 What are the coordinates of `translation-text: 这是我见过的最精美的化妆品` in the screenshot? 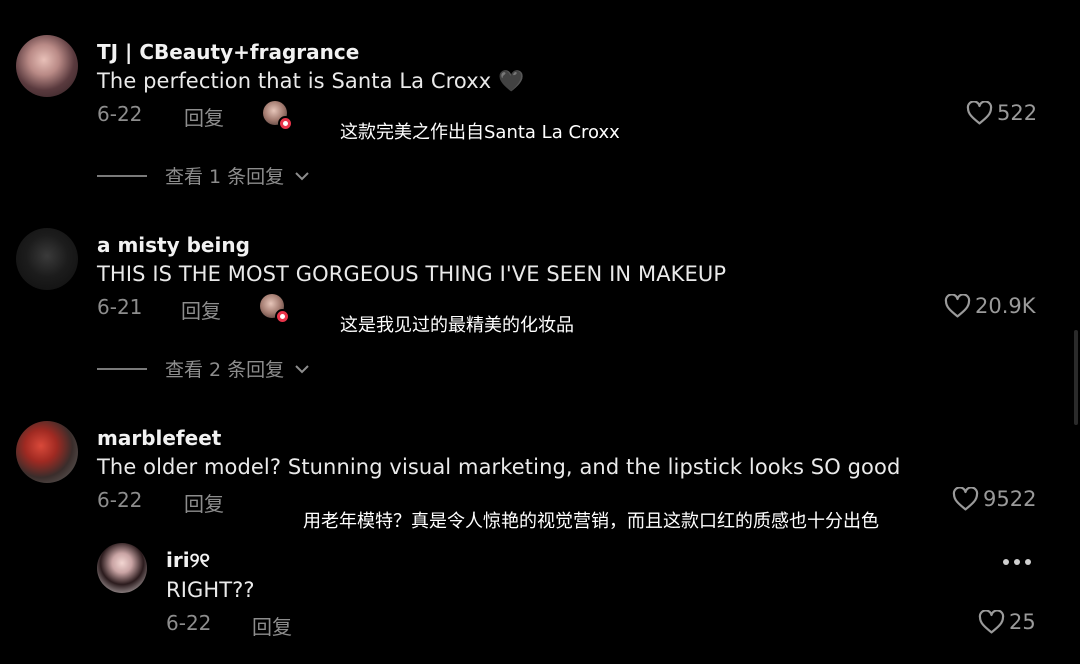 It's located at (457, 325).